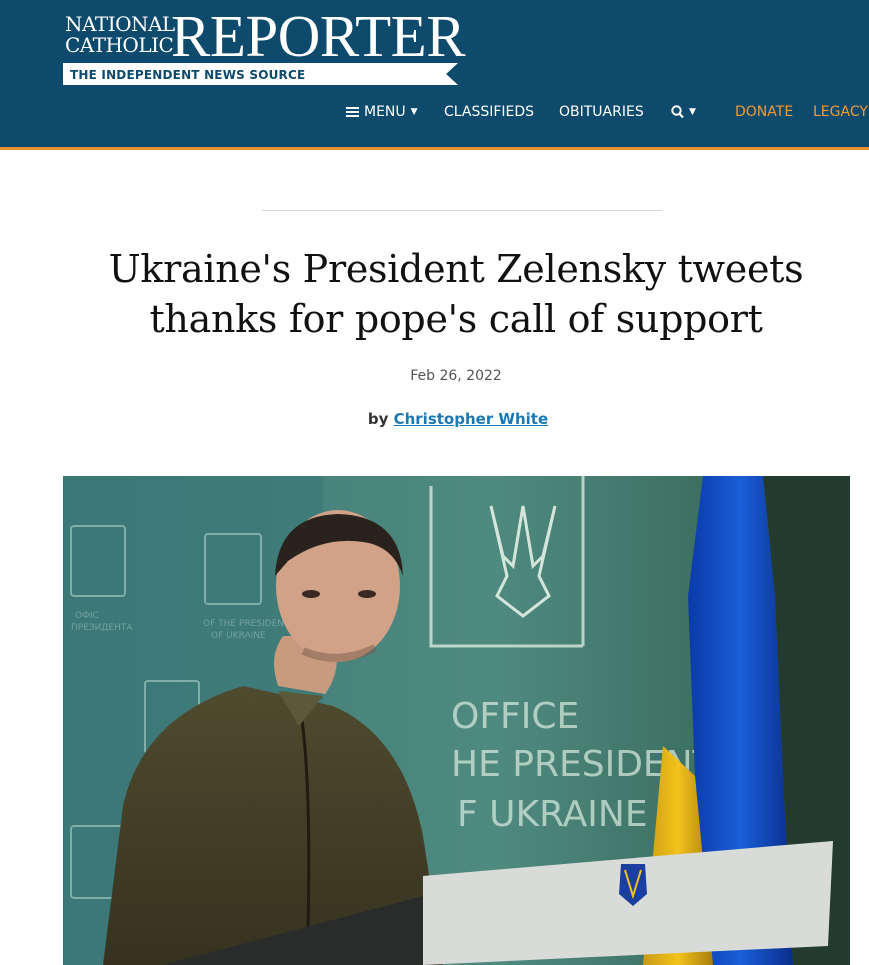 This screenshot has width=869, height=965. What do you see at coordinates (677, 112) in the screenshot?
I see `search-icon` at bounding box center [677, 112].